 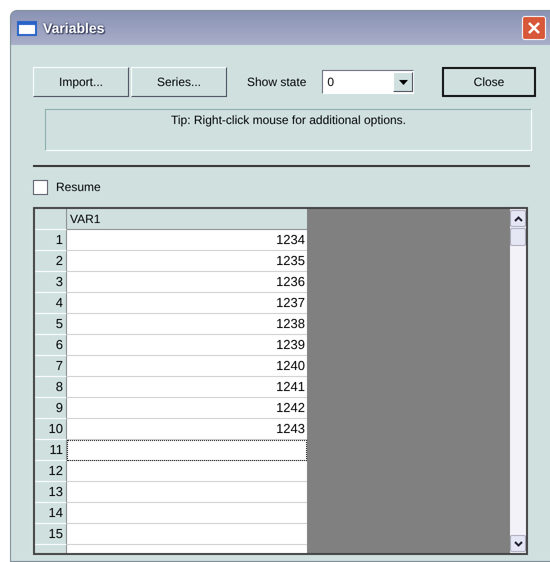 What do you see at coordinates (276, 82) in the screenshot?
I see `show-state-label: Show state` at bounding box center [276, 82].